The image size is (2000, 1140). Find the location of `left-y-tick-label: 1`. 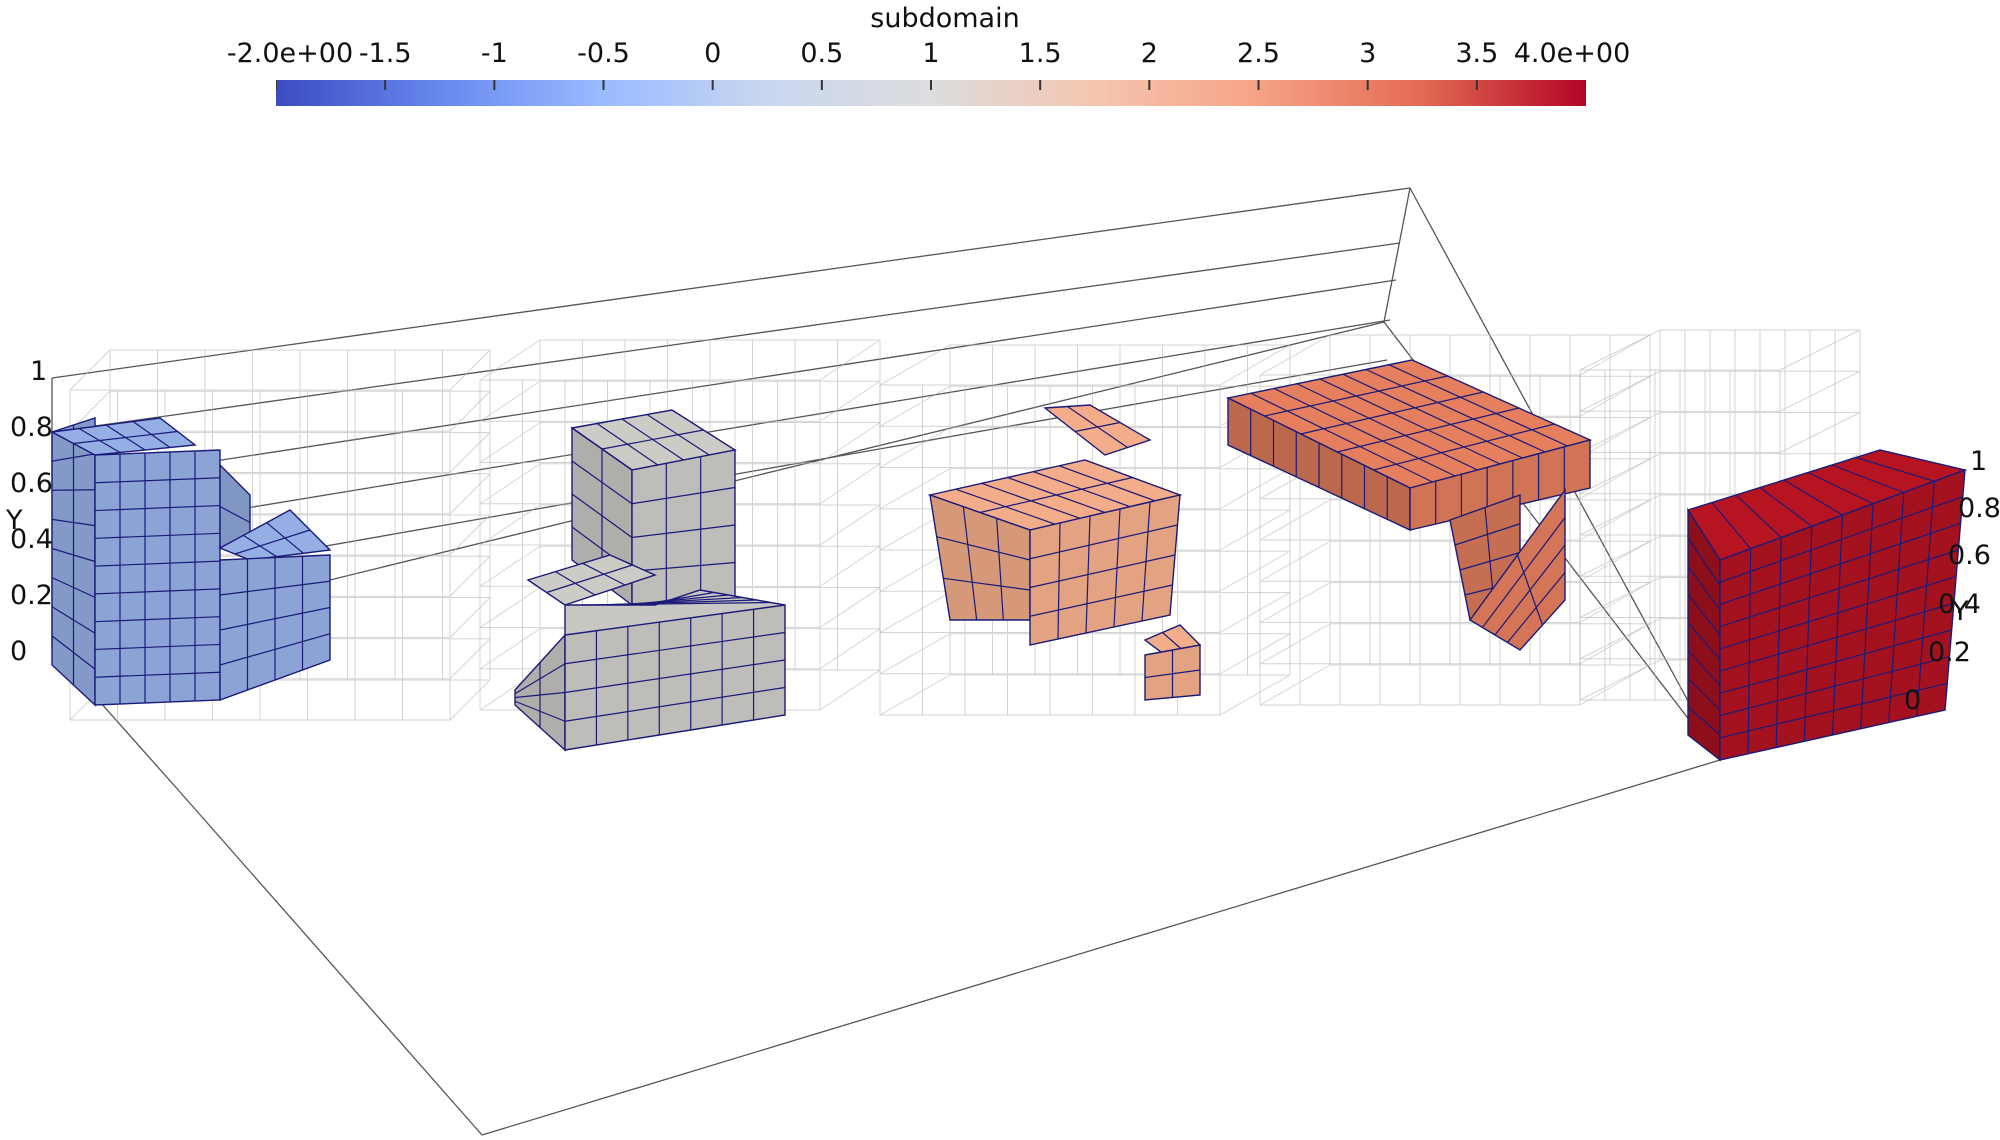

left-y-tick-label: 1 is located at coordinates (39, 371).